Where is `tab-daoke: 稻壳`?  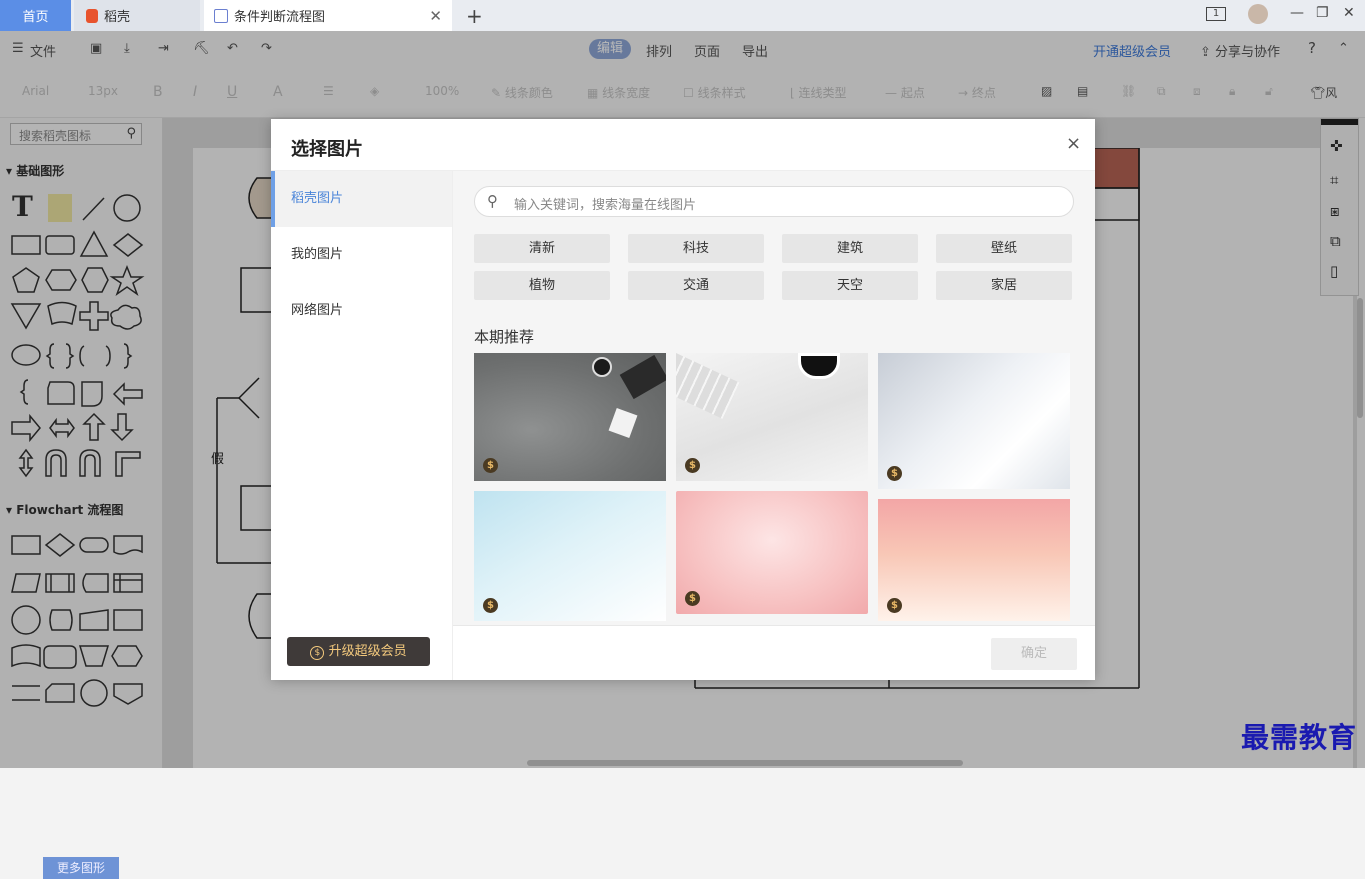
tab-daoke: 稻壳 is located at coordinates (137, 15).